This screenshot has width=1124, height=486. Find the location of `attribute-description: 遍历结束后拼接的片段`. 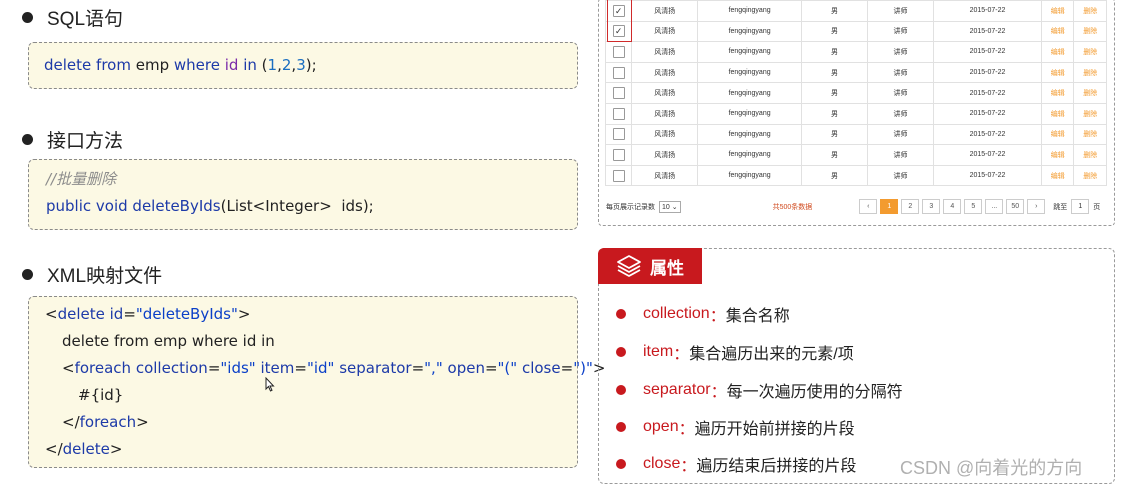

attribute-description: 遍历结束后拼接的片段 is located at coordinates (776, 466).